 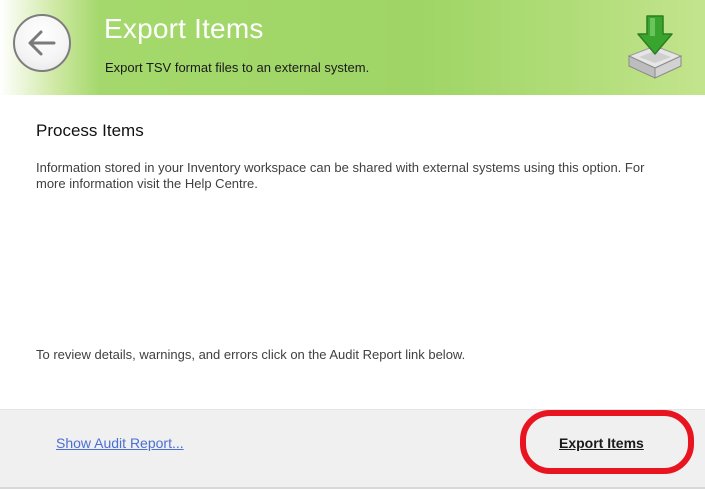 What do you see at coordinates (655, 47) in the screenshot?
I see `export-tray-icon` at bounding box center [655, 47].